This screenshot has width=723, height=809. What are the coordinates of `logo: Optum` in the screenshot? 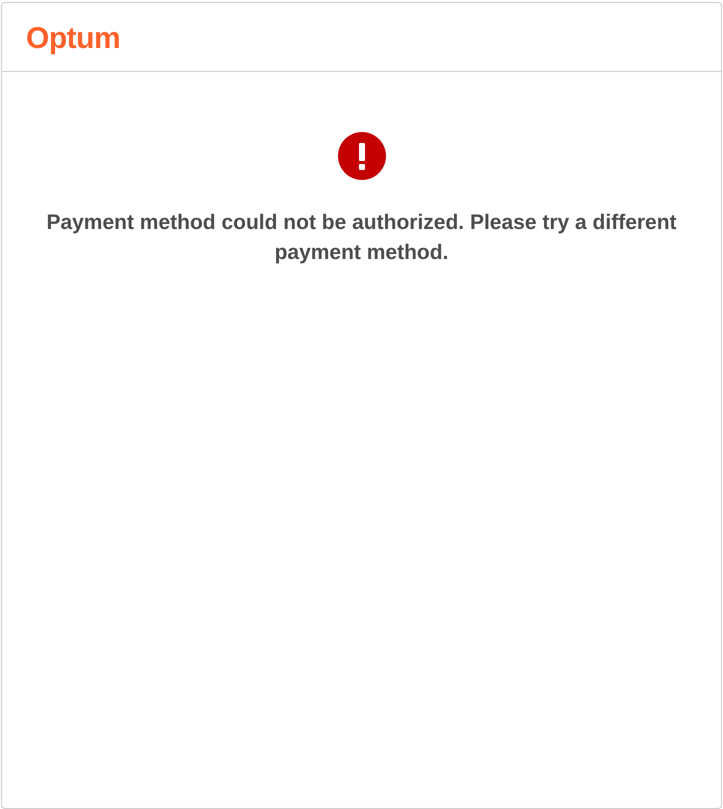 It's located at (73, 38).